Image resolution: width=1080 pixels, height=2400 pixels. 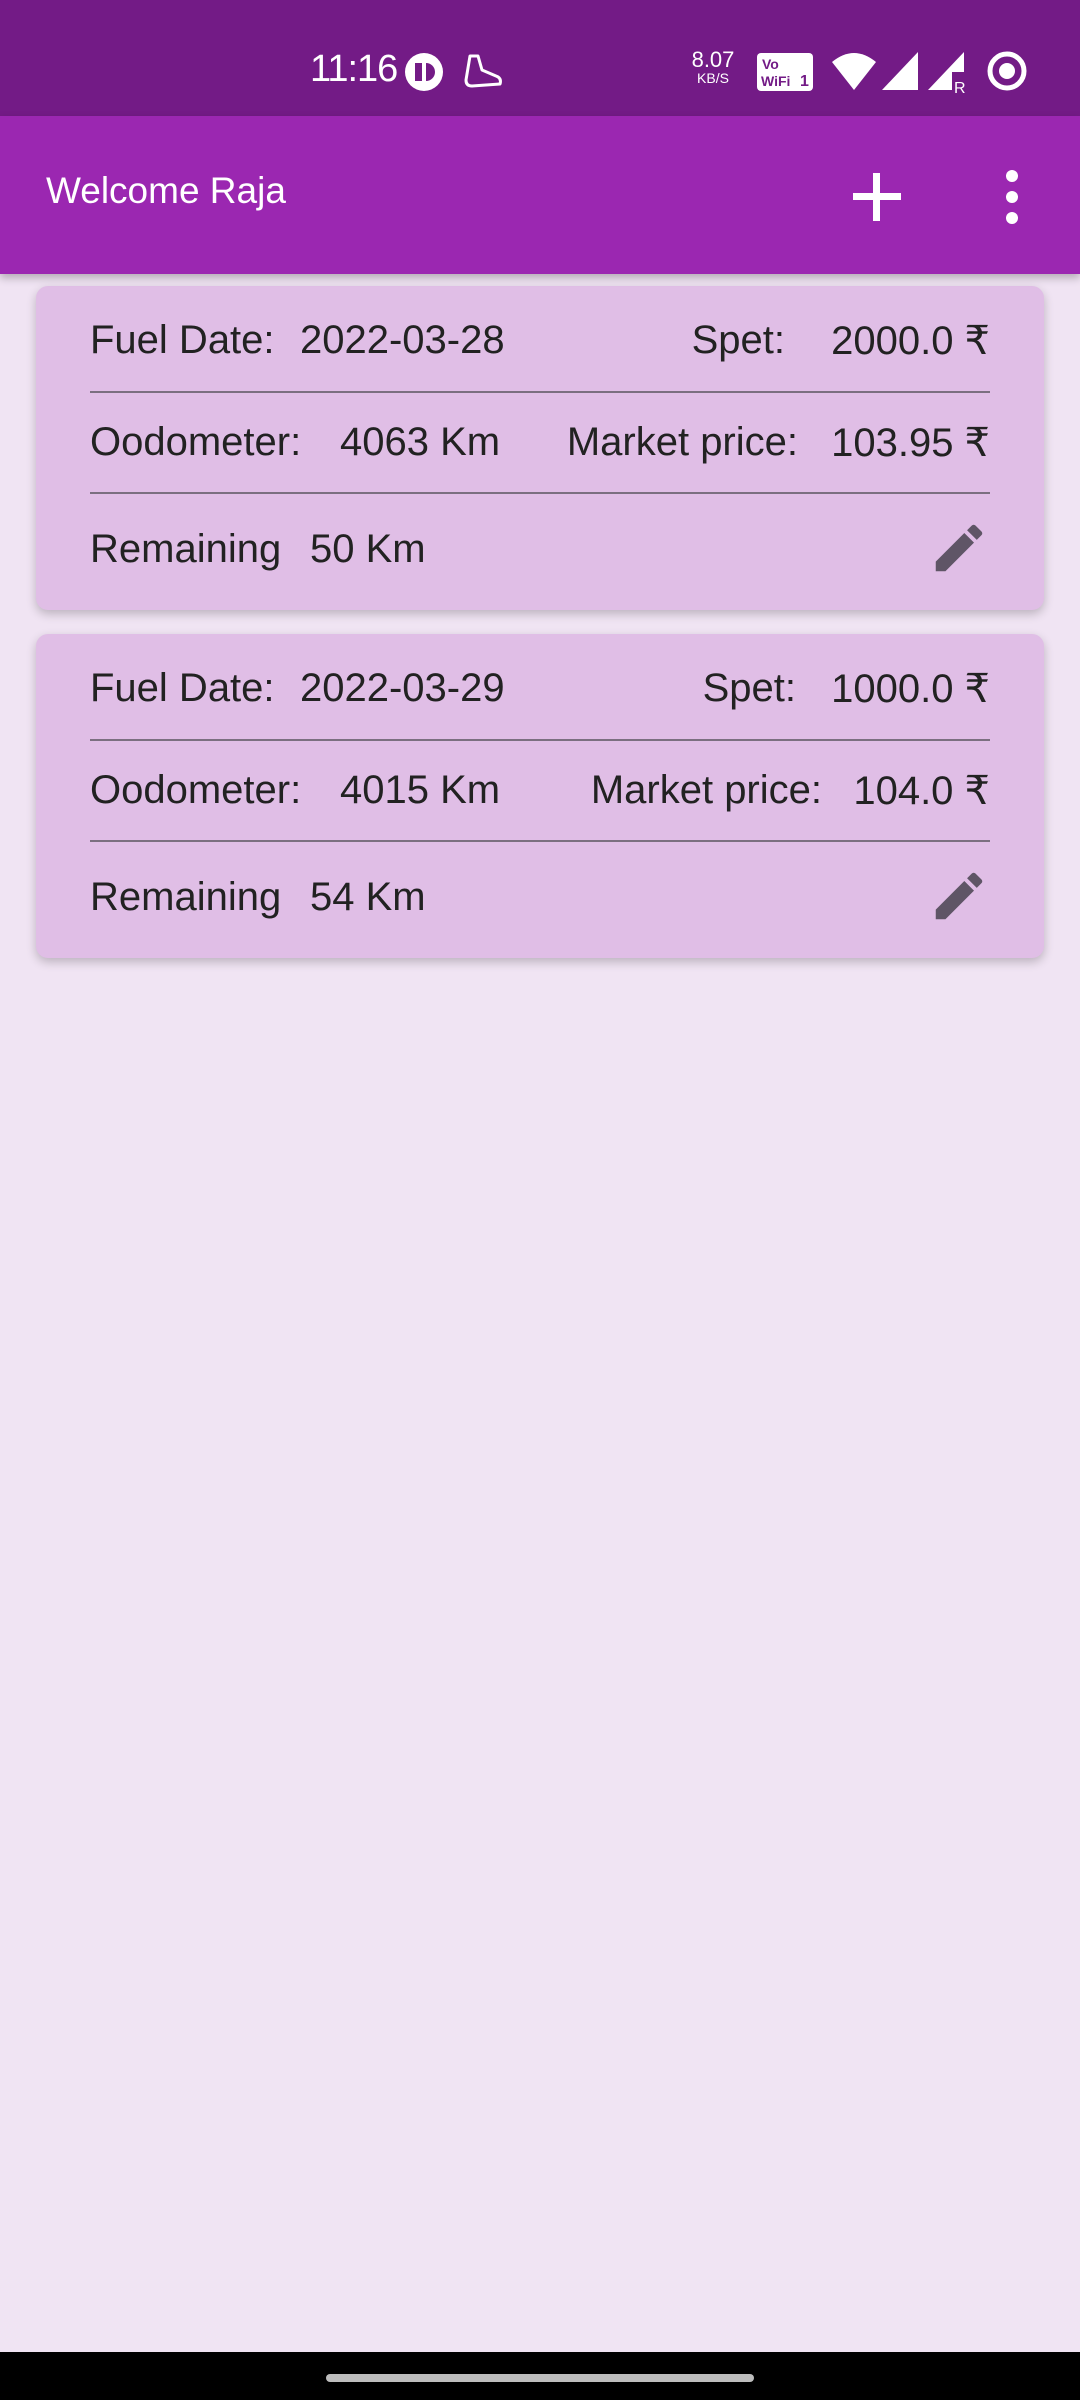 I want to click on svg-text: 1, so click(x=804, y=81).